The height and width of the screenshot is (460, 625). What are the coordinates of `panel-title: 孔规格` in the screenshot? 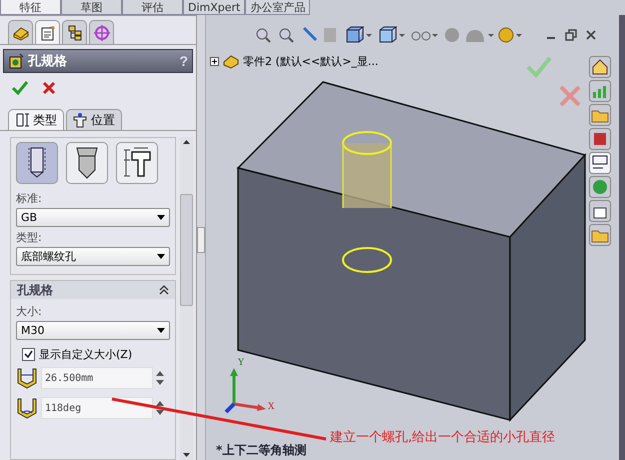 It's located at (48, 61).